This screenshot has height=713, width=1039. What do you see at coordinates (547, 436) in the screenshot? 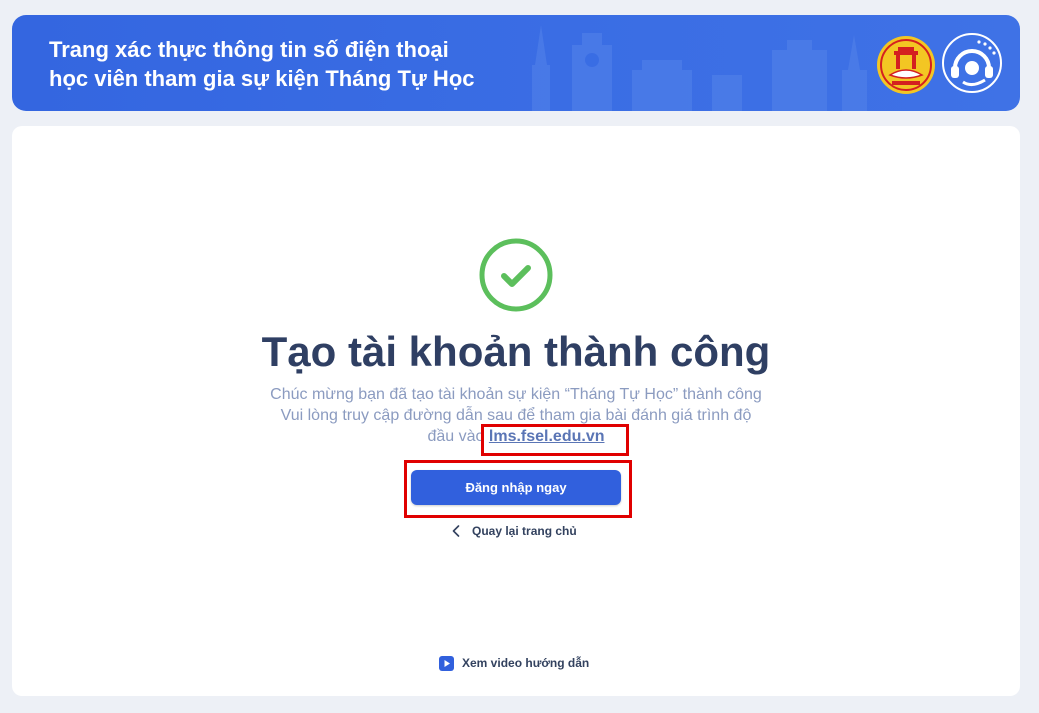
I see `lms-link: lms.fsel.edu.vn` at bounding box center [547, 436].